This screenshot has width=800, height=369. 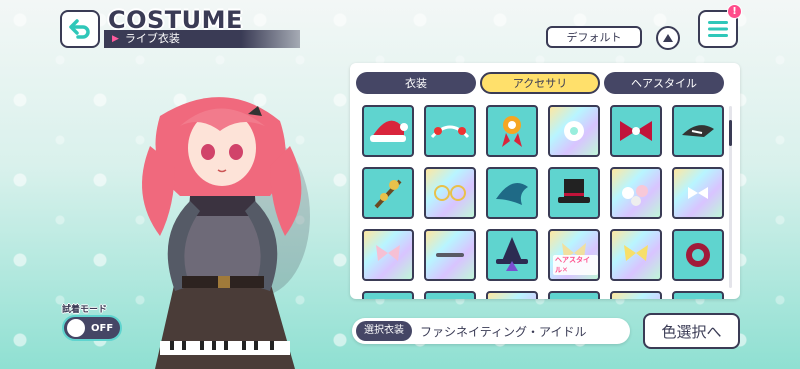 I want to click on yellow-ribbon-icon, so click(x=636, y=253).